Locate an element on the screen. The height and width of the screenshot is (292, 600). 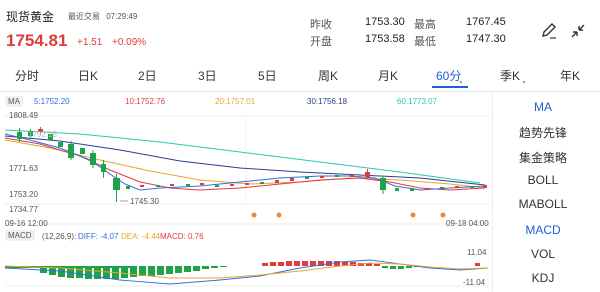
time-axis-start: 09-16 12:00 is located at coordinates (26, 223).